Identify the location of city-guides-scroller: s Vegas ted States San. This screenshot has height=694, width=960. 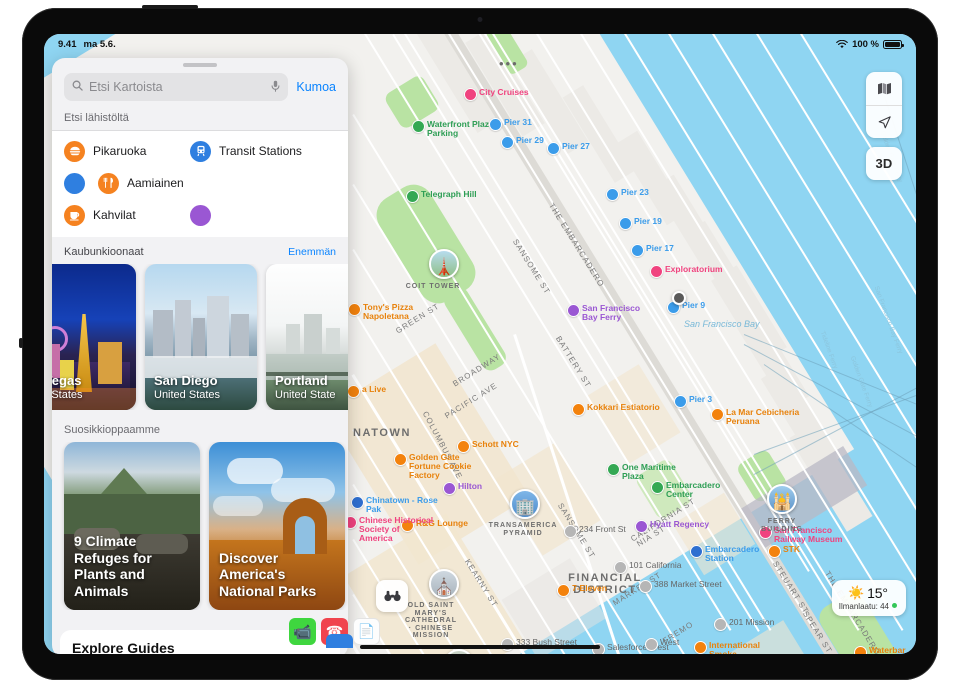
(200, 337).